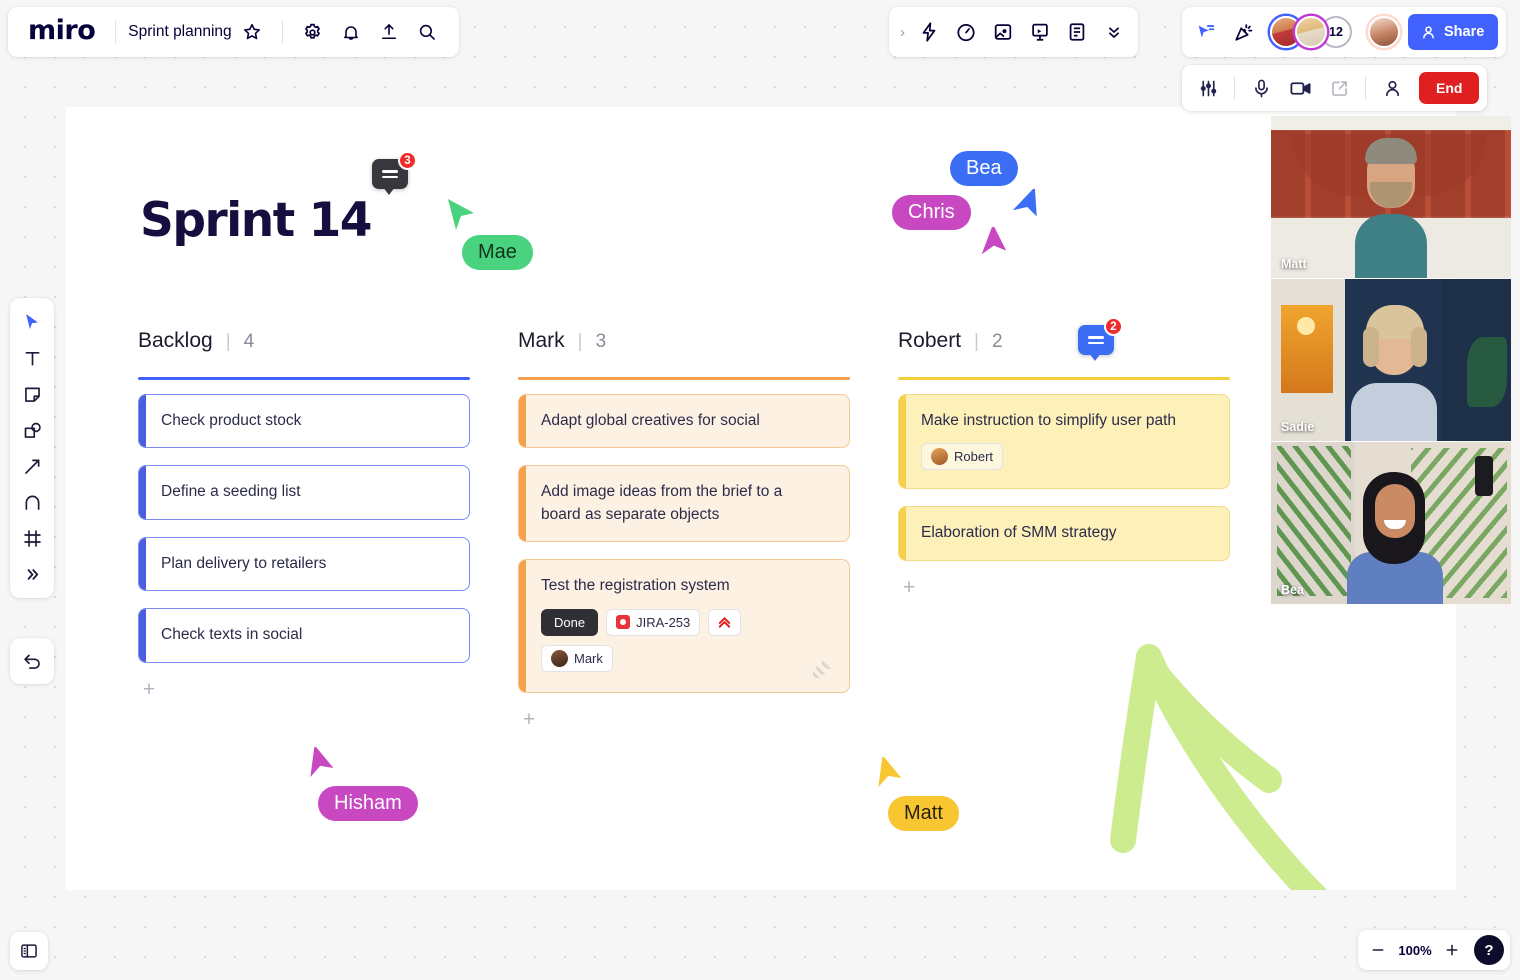 This screenshot has width=1520, height=980. Describe the element at coordinates (1300, 88) in the screenshot. I see `video-camera-icon` at that location.